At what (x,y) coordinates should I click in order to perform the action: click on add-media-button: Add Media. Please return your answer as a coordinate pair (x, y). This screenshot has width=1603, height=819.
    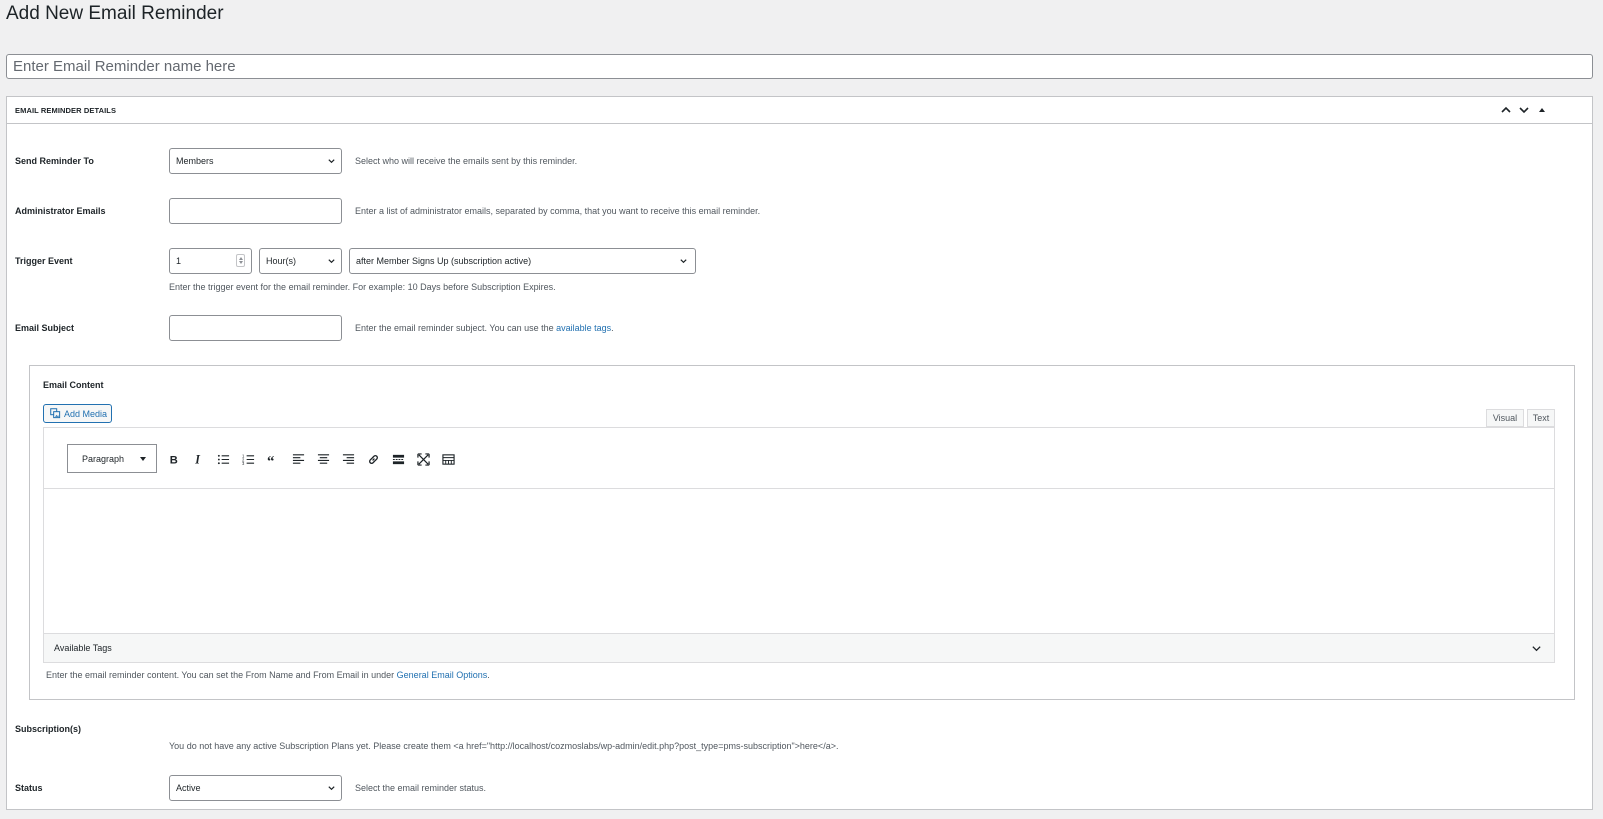
    Looking at the image, I should click on (77, 413).